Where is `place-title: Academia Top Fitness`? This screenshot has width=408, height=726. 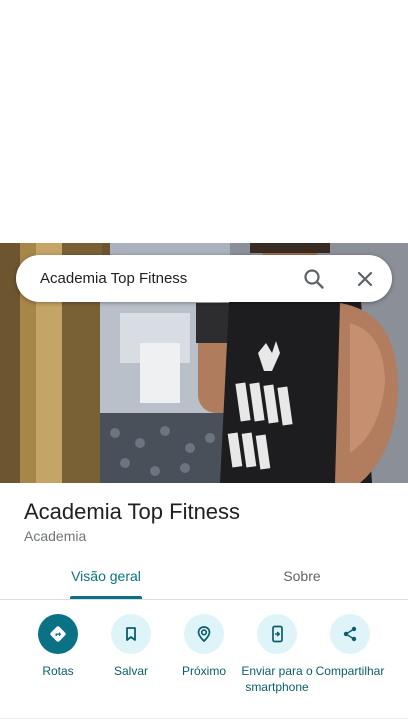 place-title: Academia Top Fitness is located at coordinates (132, 511).